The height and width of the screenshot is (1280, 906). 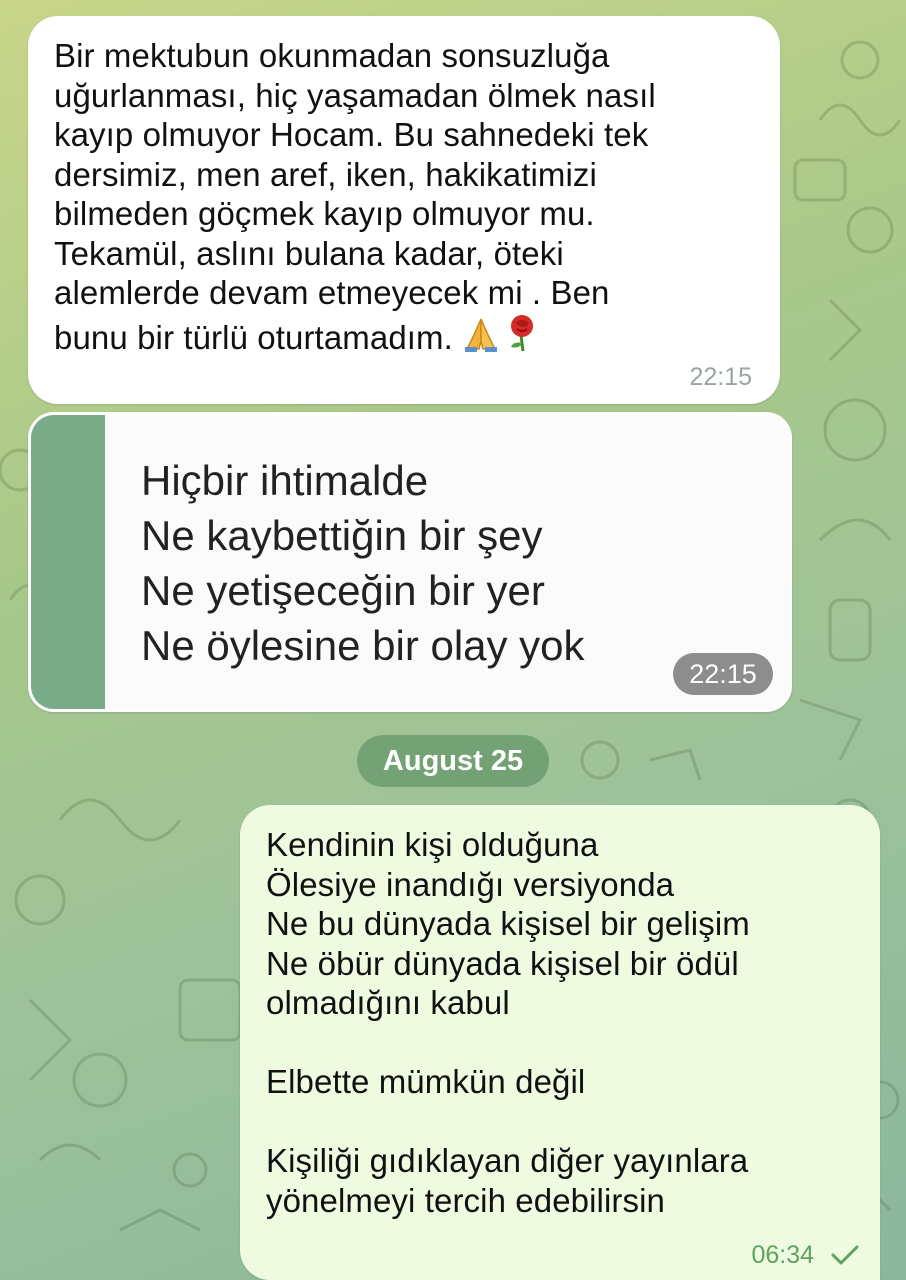 I want to click on image-text-line: Hiçbir ihtimalde, so click(x=285, y=480).